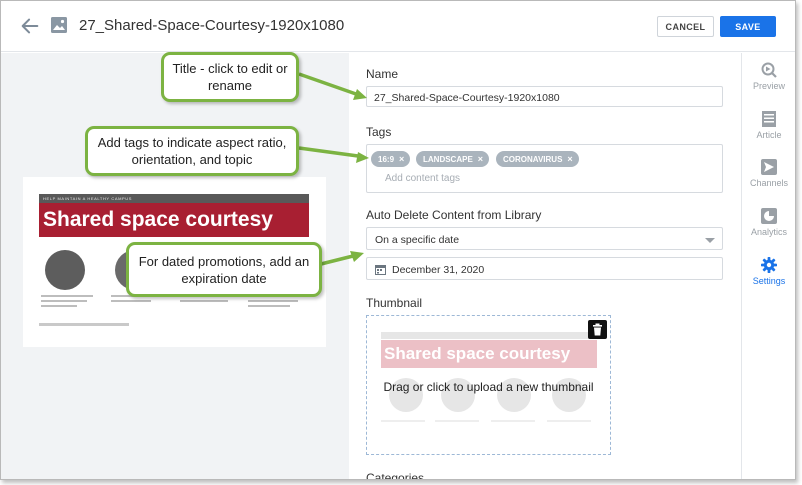 The height and width of the screenshot is (485, 802). I want to click on article-icon, so click(769, 119).